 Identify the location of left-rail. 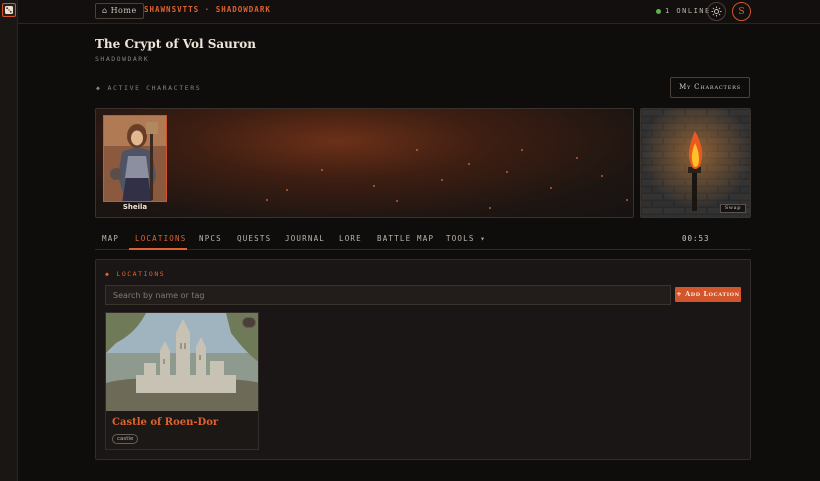
(9, 240).